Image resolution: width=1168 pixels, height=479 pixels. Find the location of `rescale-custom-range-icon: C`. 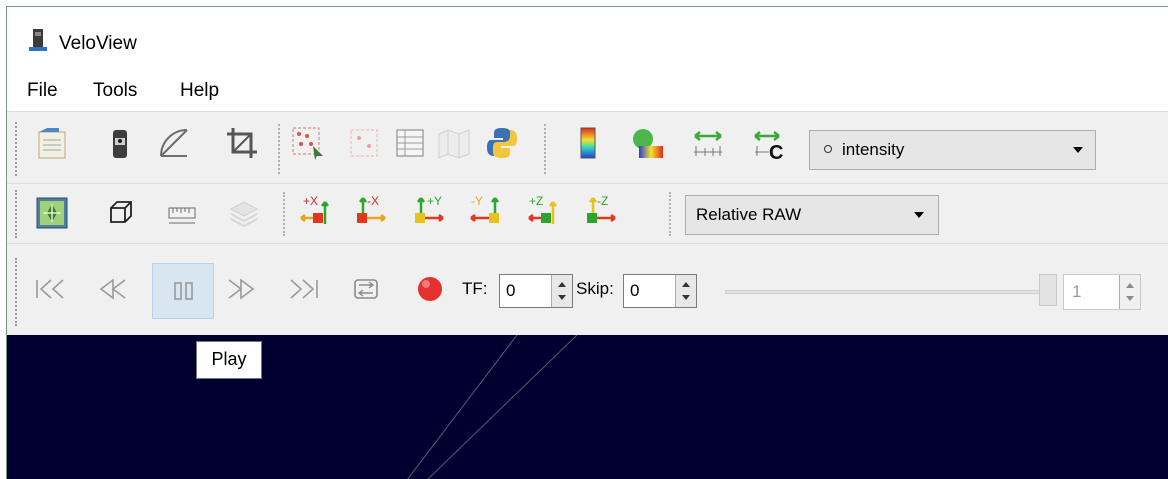

rescale-custom-range-icon: C is located at coordinates (770, 143).